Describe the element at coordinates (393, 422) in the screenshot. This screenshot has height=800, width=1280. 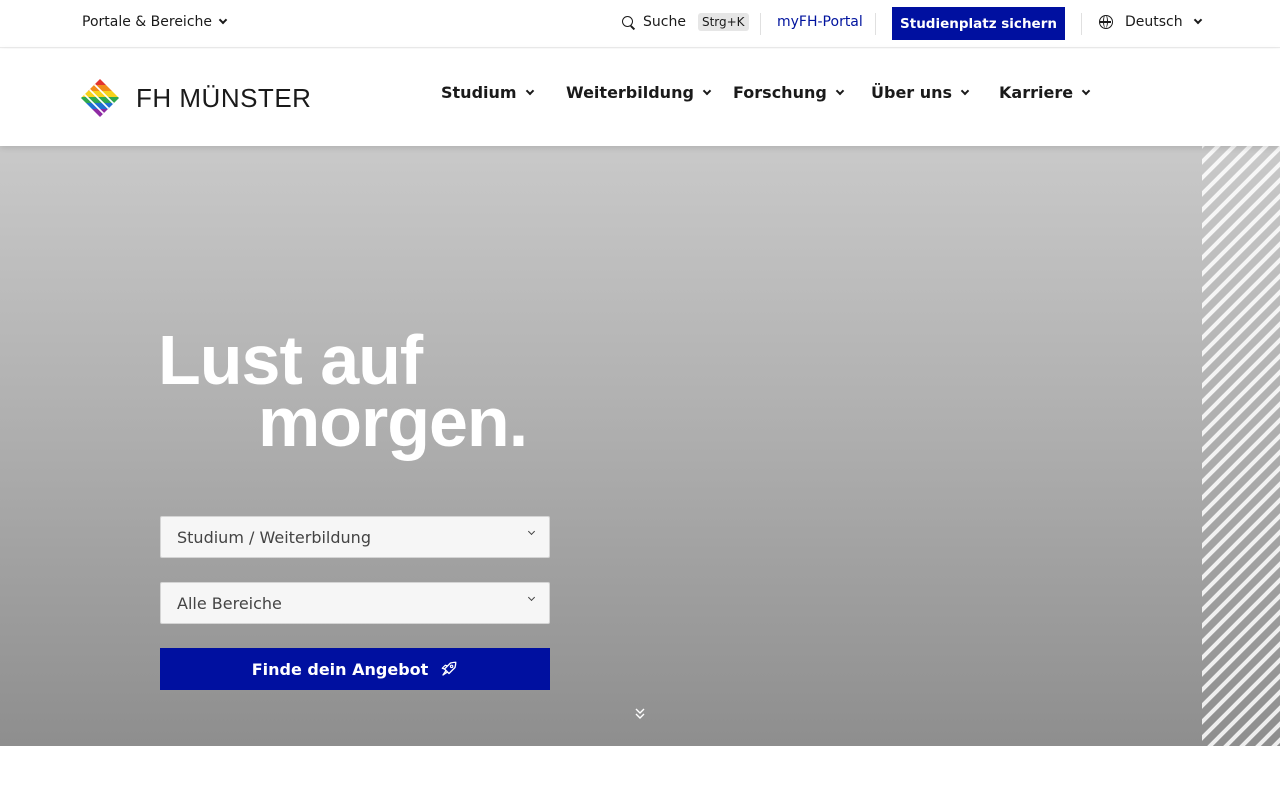
I see `headline-line-2: morgen.` at that location.